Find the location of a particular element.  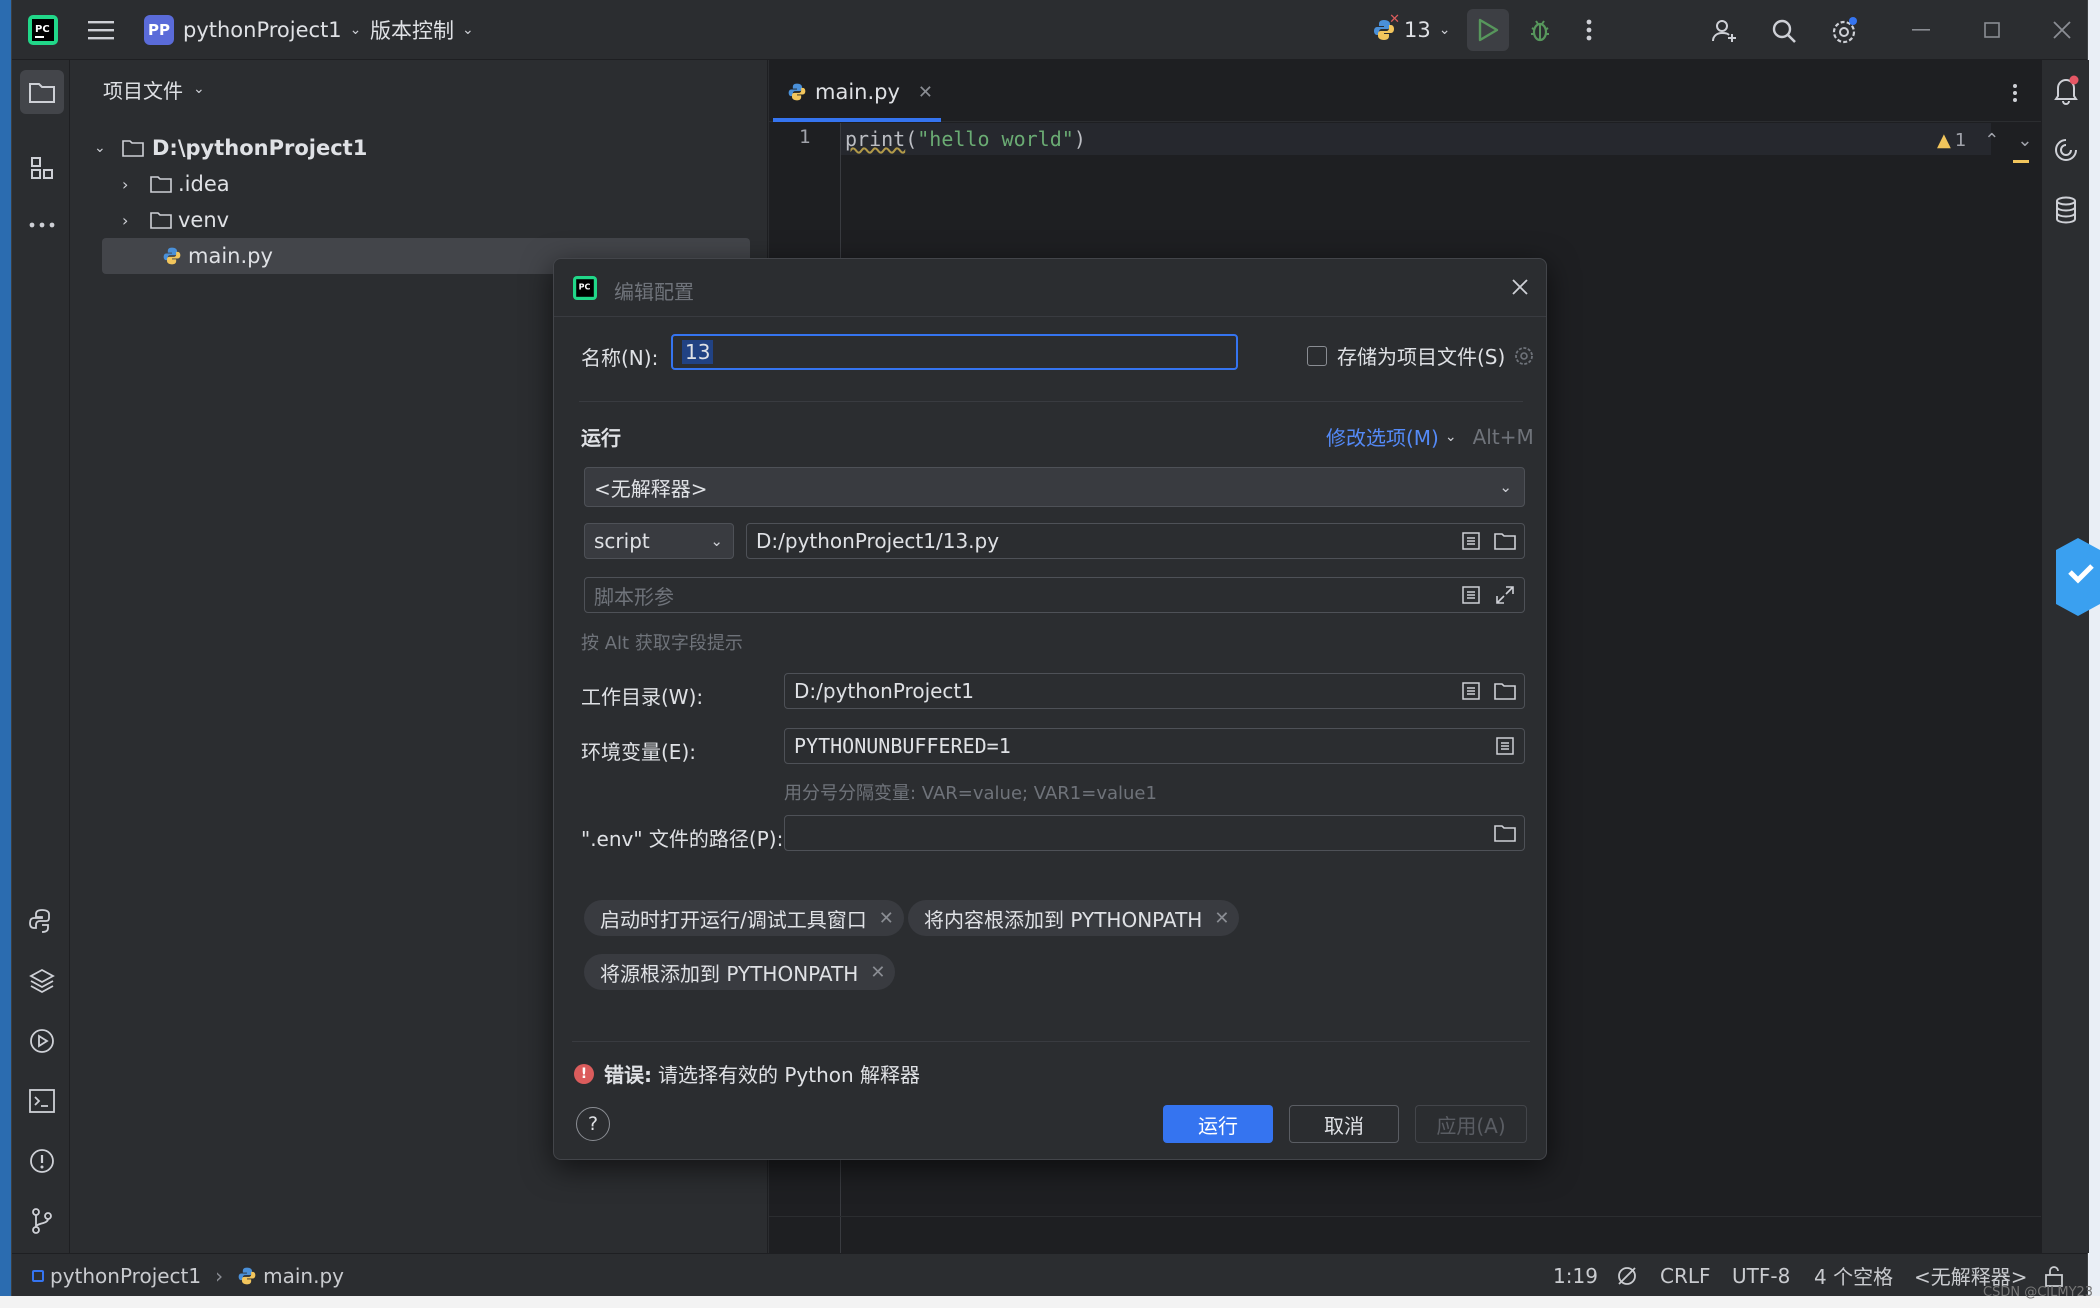

close-window-icon is located at coordinates (2062, 30).